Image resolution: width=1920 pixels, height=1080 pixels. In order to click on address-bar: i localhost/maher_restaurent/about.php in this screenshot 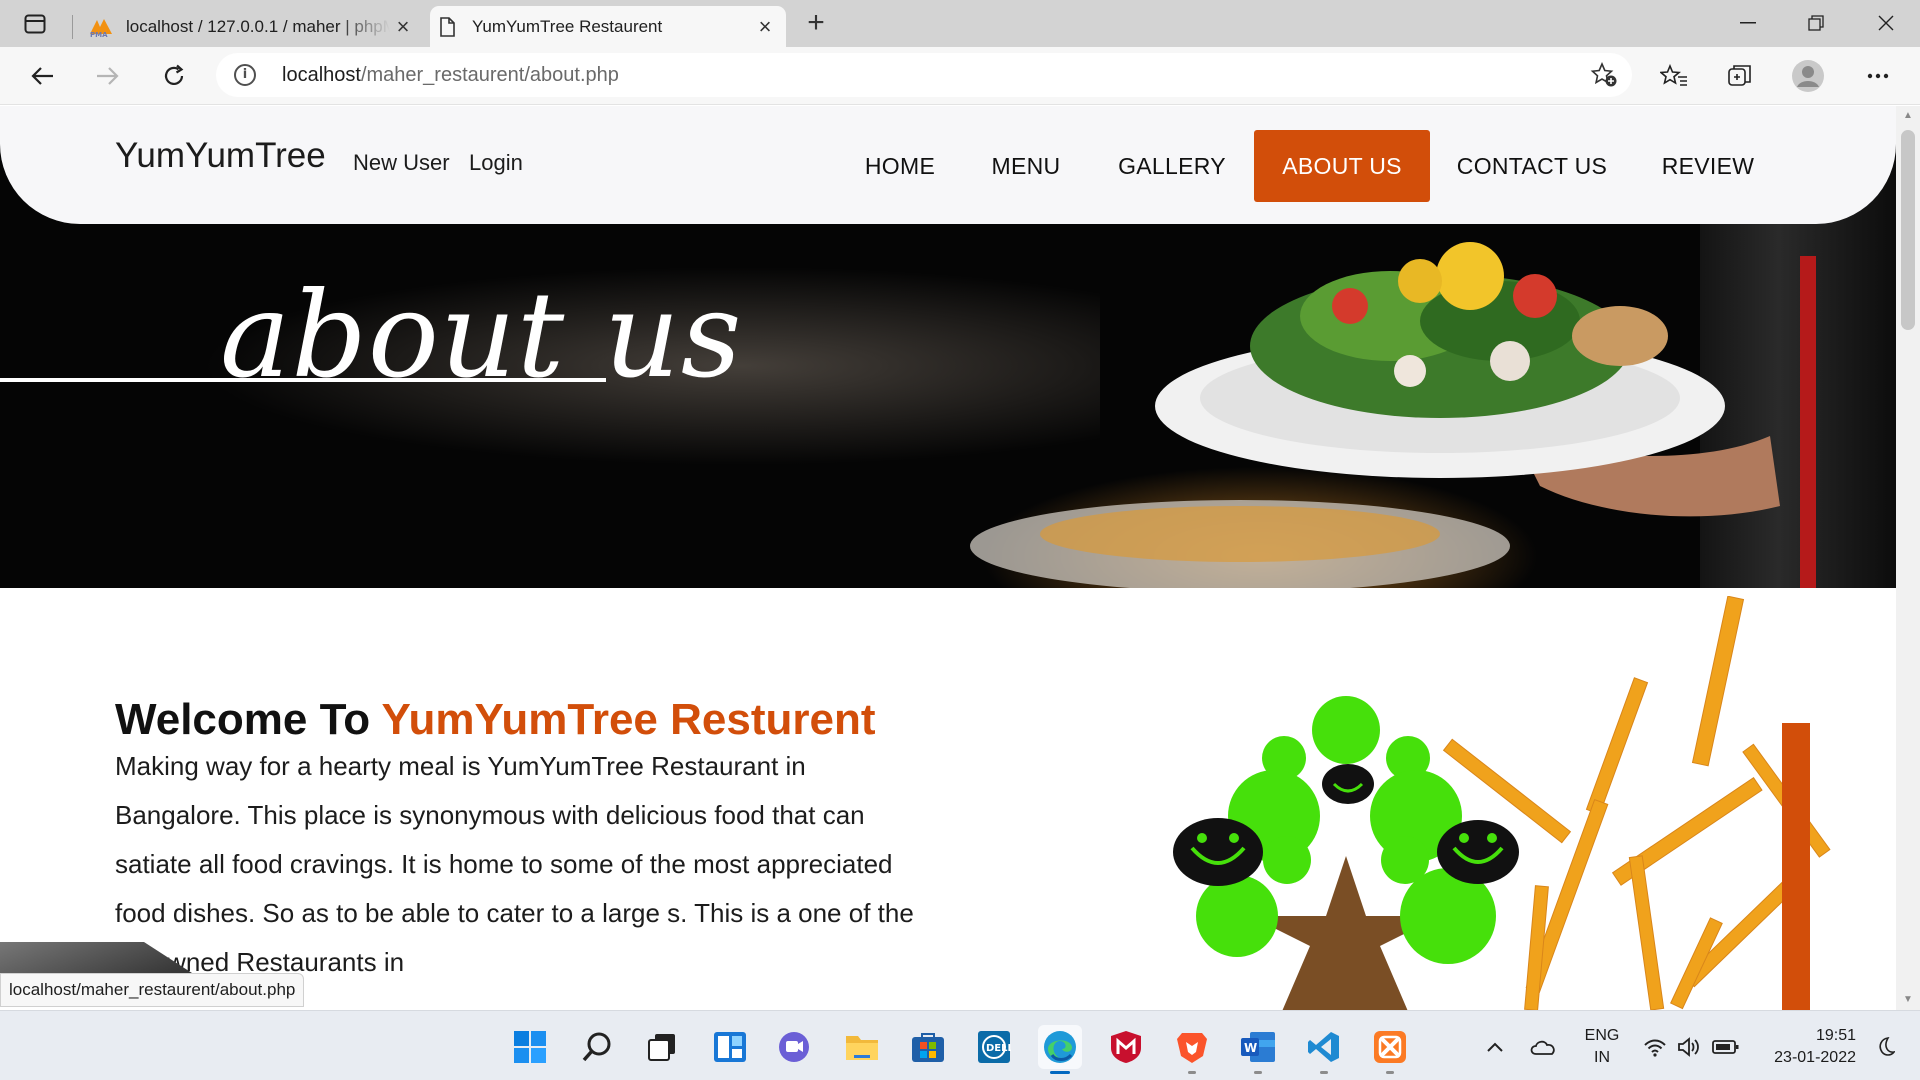, I will do `click(924, 75)`.